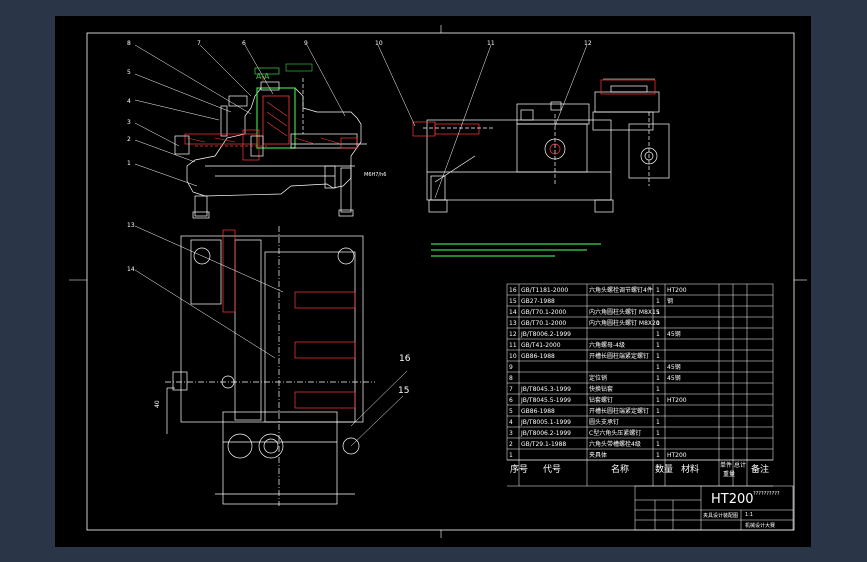 This screenshot has height=562, width=867. I want to click on tolerance-frame, so click(299, 67).